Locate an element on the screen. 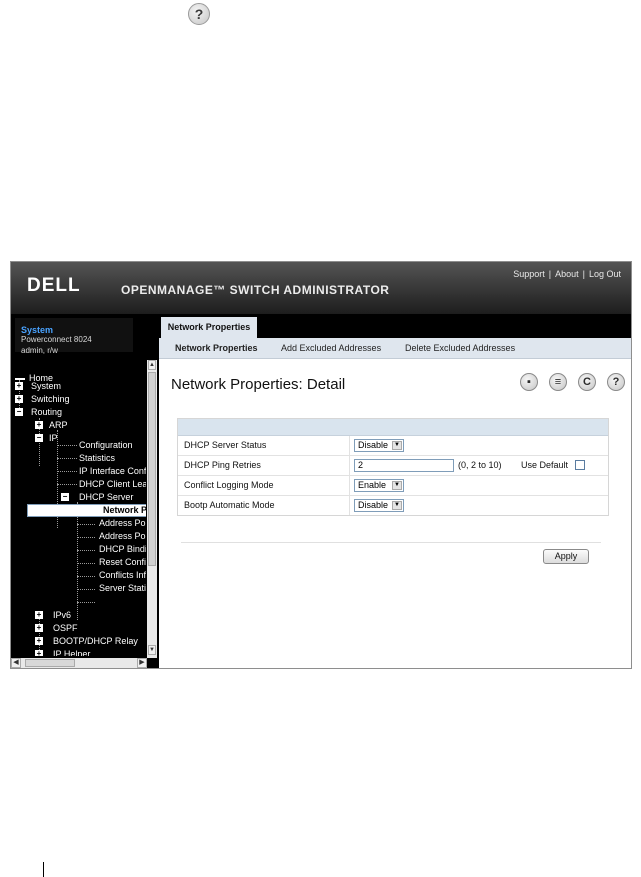 This screenshot has height=877, width=641. bootp-automatic-mode-select: Disable ▼ is located at coordinates (379, 505).